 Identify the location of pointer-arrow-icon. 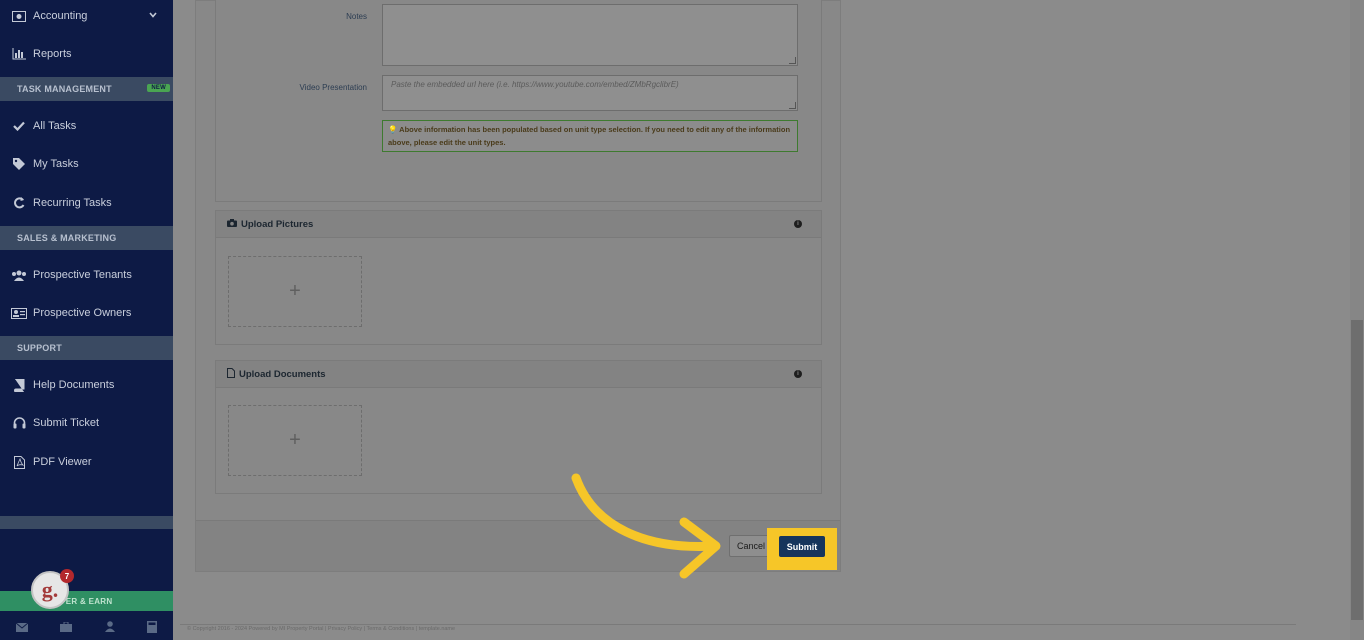
(646, 526).